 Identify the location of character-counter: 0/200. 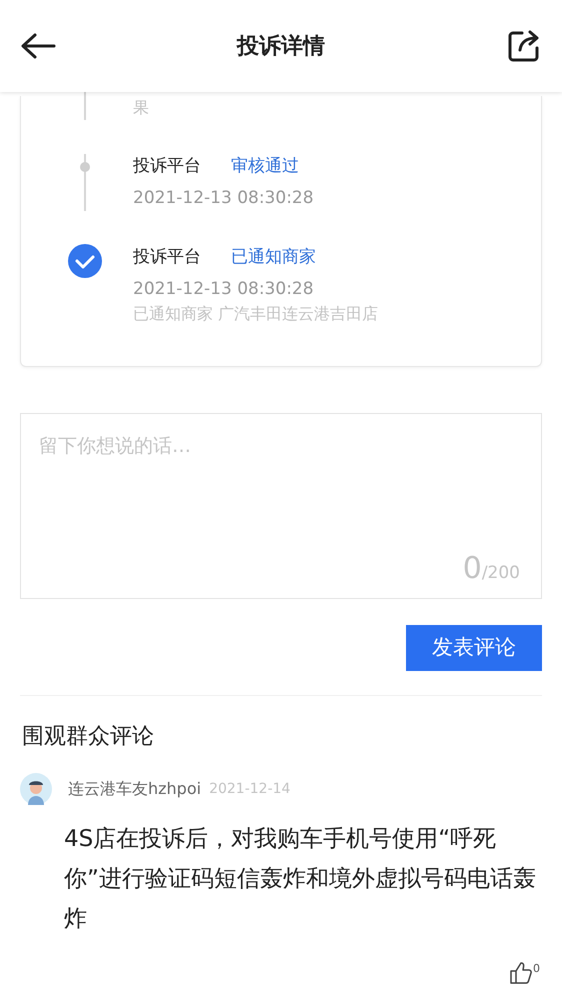
(491, 569).